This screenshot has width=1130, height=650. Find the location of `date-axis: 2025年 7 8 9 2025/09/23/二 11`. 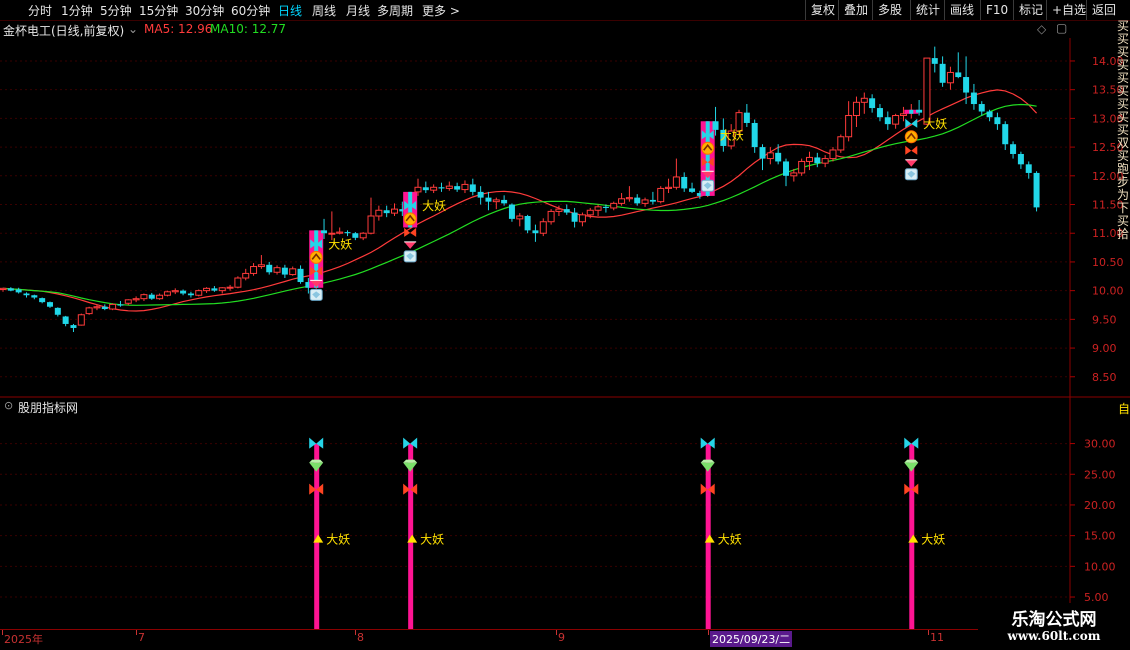

date-axis: 2025年 7 8 9 2025/09/23/二 11 is located at coordinates (565, 639).